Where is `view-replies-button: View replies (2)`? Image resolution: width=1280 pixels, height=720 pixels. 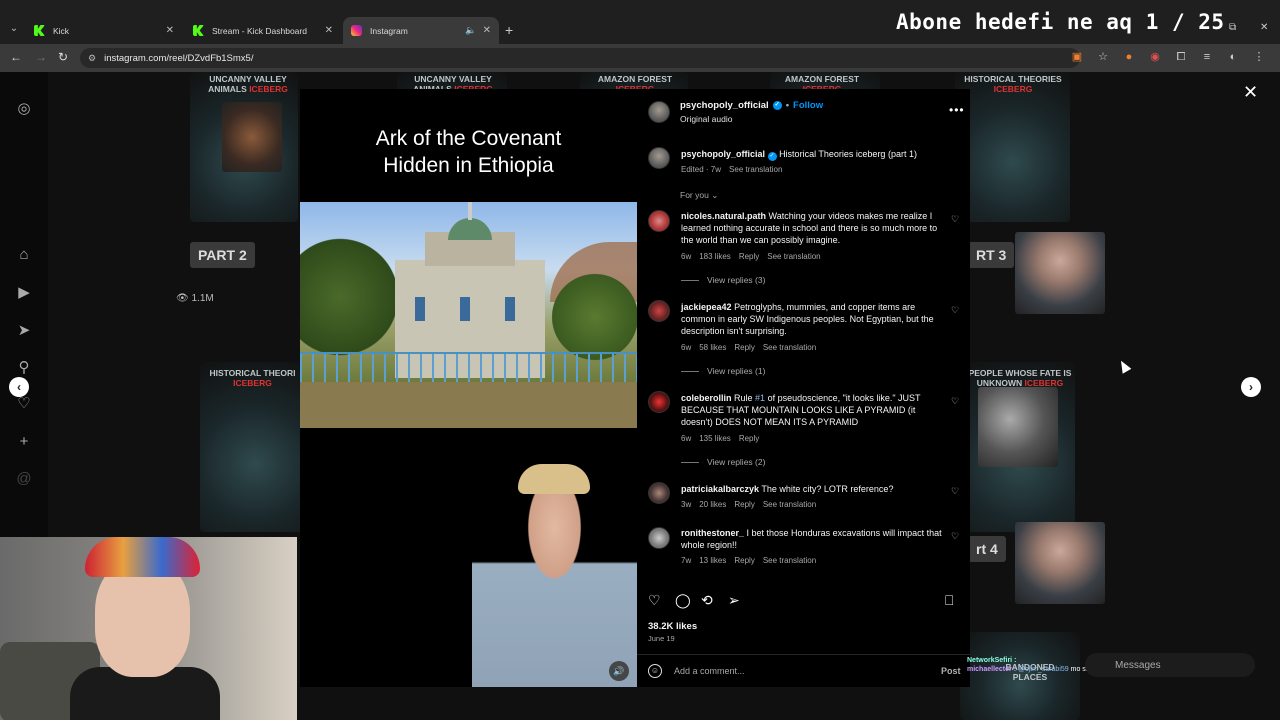
view-replies-button: View replies (2) is located at coordinates (723, 462).